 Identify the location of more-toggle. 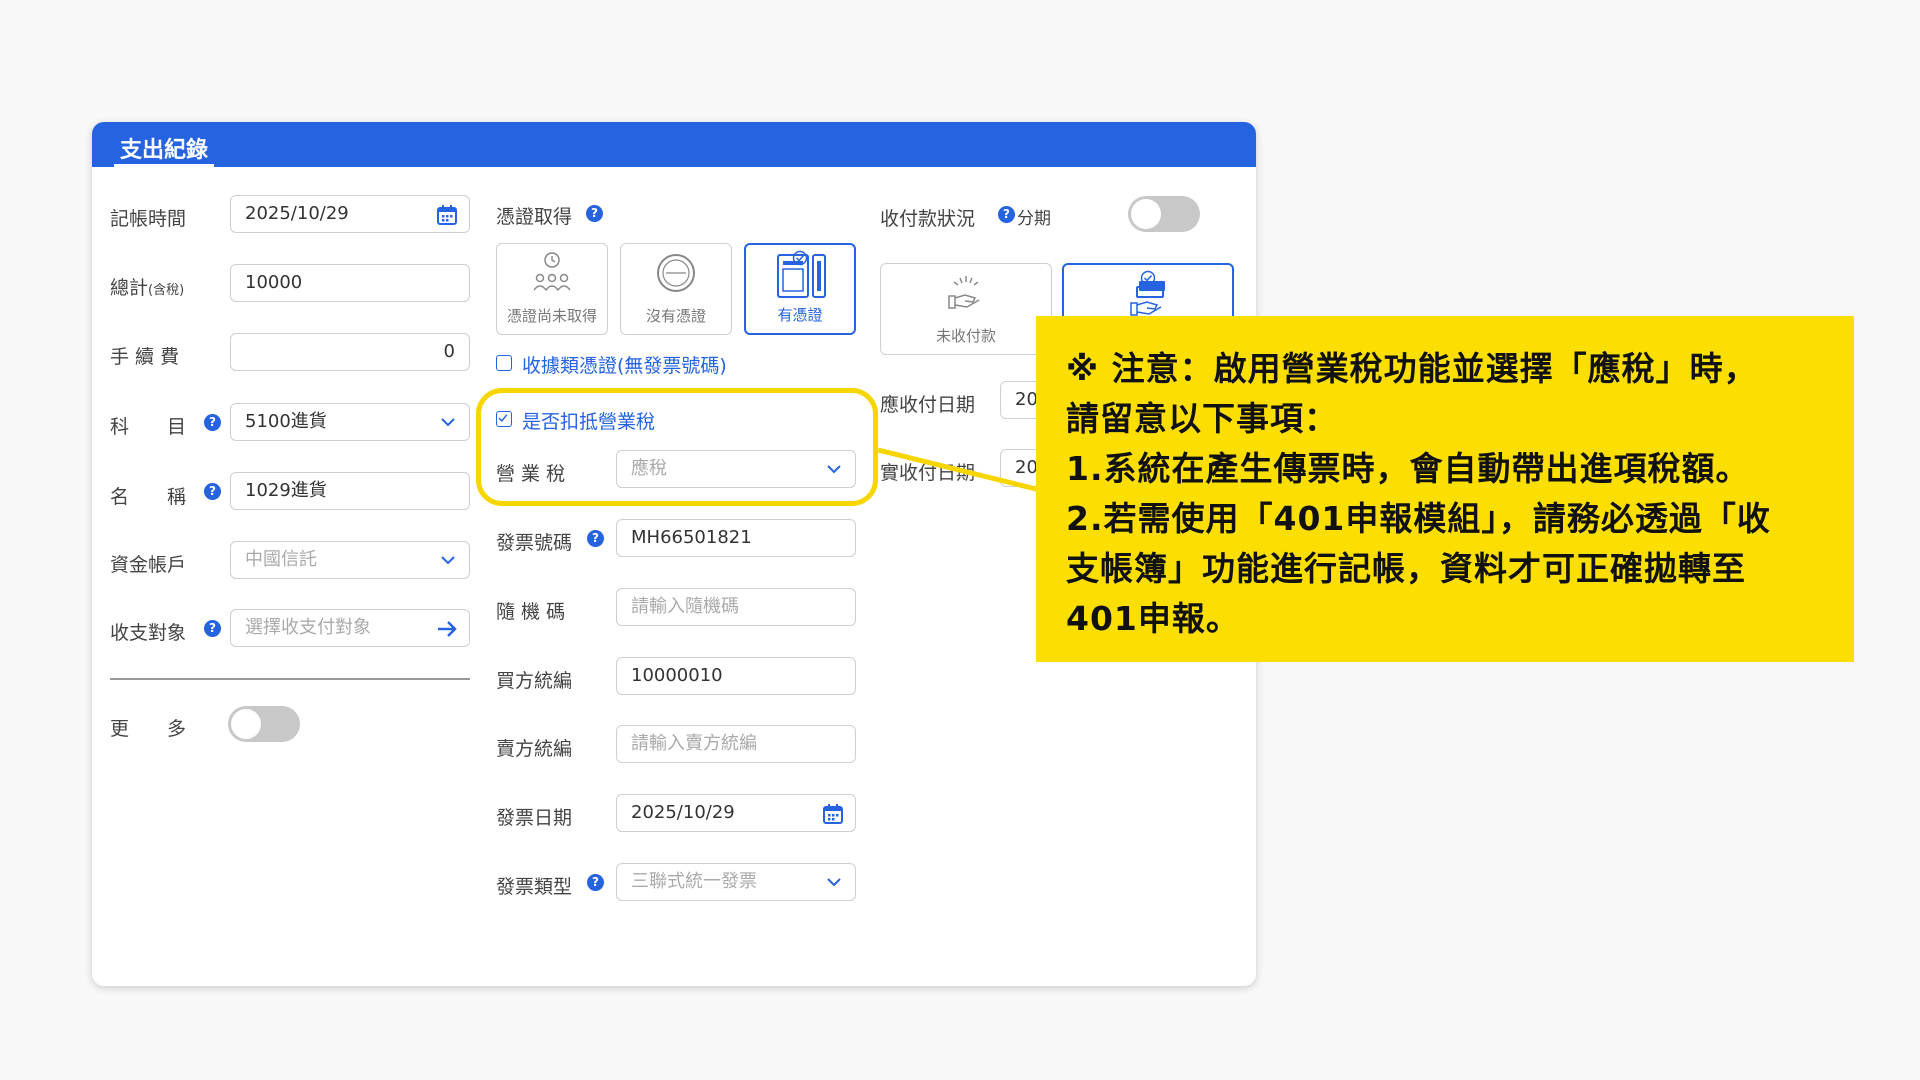
(264, 724).